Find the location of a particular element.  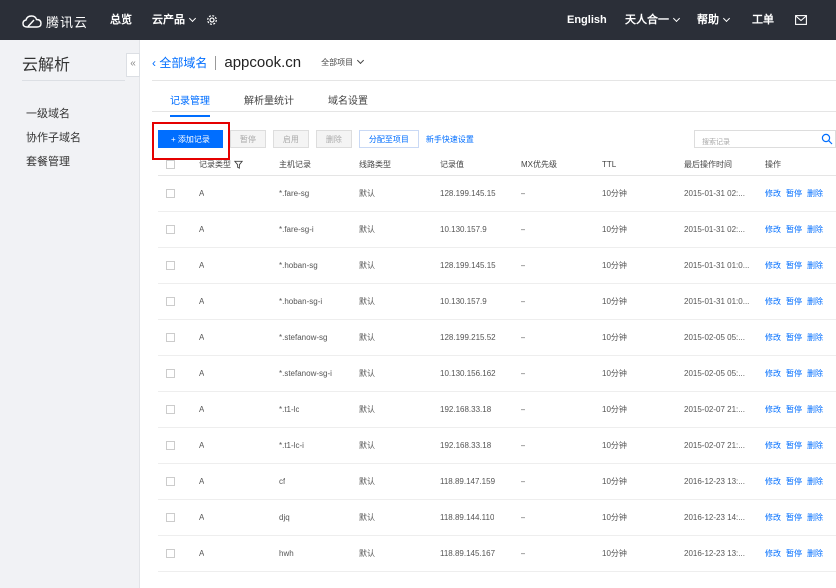

project-dropdown: 全部项目 is located at coordinates (343, 62).